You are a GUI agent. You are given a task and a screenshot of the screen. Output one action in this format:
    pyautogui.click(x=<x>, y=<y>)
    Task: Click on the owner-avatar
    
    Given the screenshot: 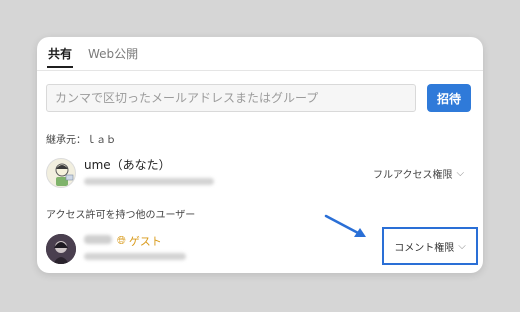 What is the action you would take?
    pyautogui.click(x=61, y=173)
    